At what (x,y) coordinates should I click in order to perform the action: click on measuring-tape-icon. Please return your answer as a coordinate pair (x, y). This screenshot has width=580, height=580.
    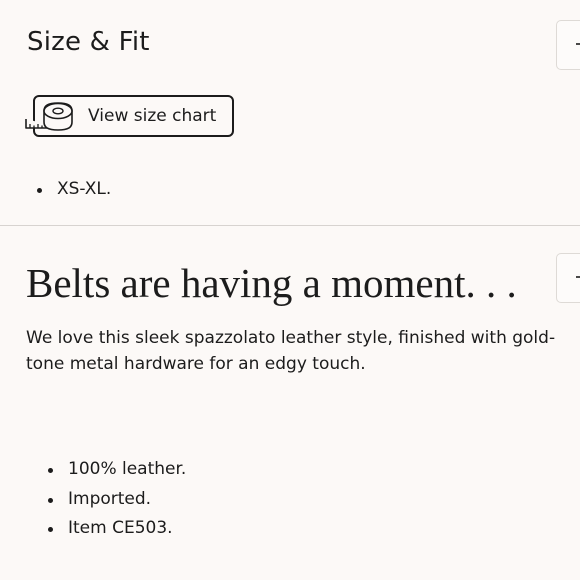
    Looking at the image, I should click on (49, 116).